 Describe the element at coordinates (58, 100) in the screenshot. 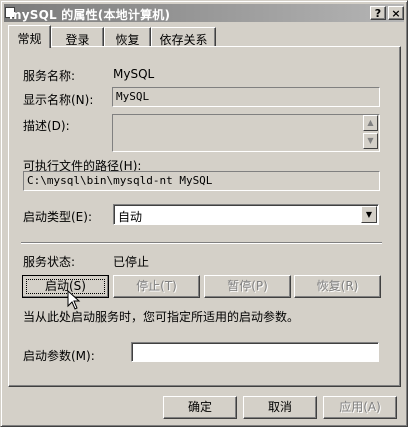

I see `display-name-label: 显示名称(N):` at that location.